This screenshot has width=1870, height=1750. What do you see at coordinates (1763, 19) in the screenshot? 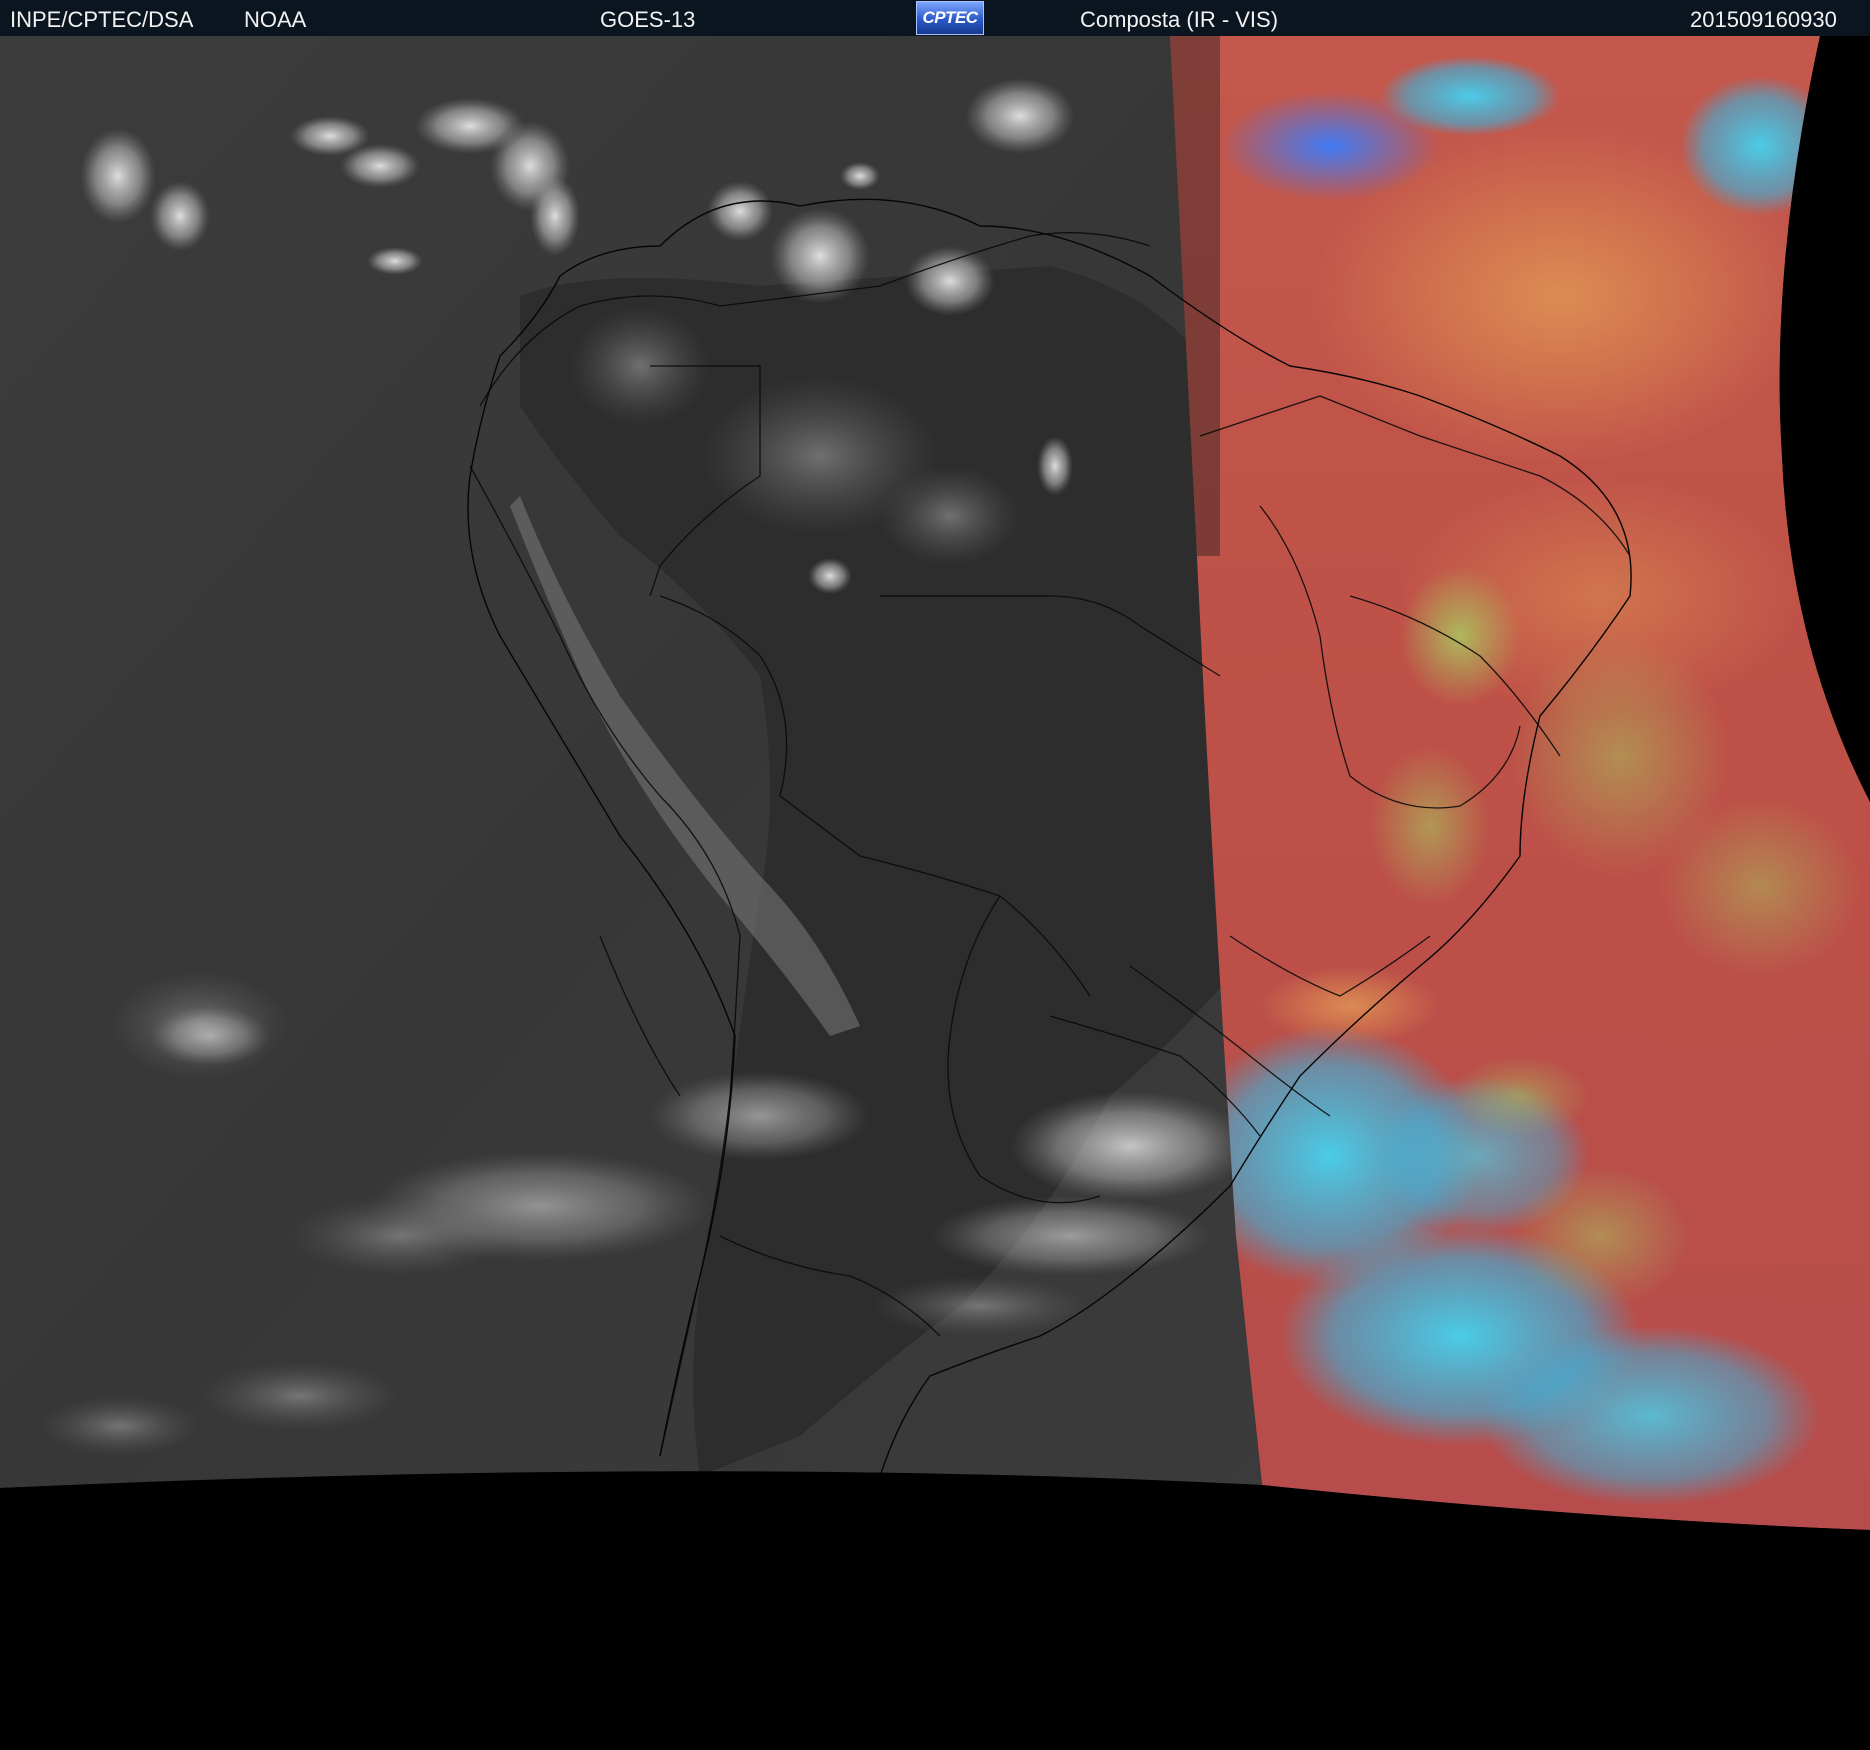
I see `timestamp-label: 201509160930` at bounding box center [1763, 19].